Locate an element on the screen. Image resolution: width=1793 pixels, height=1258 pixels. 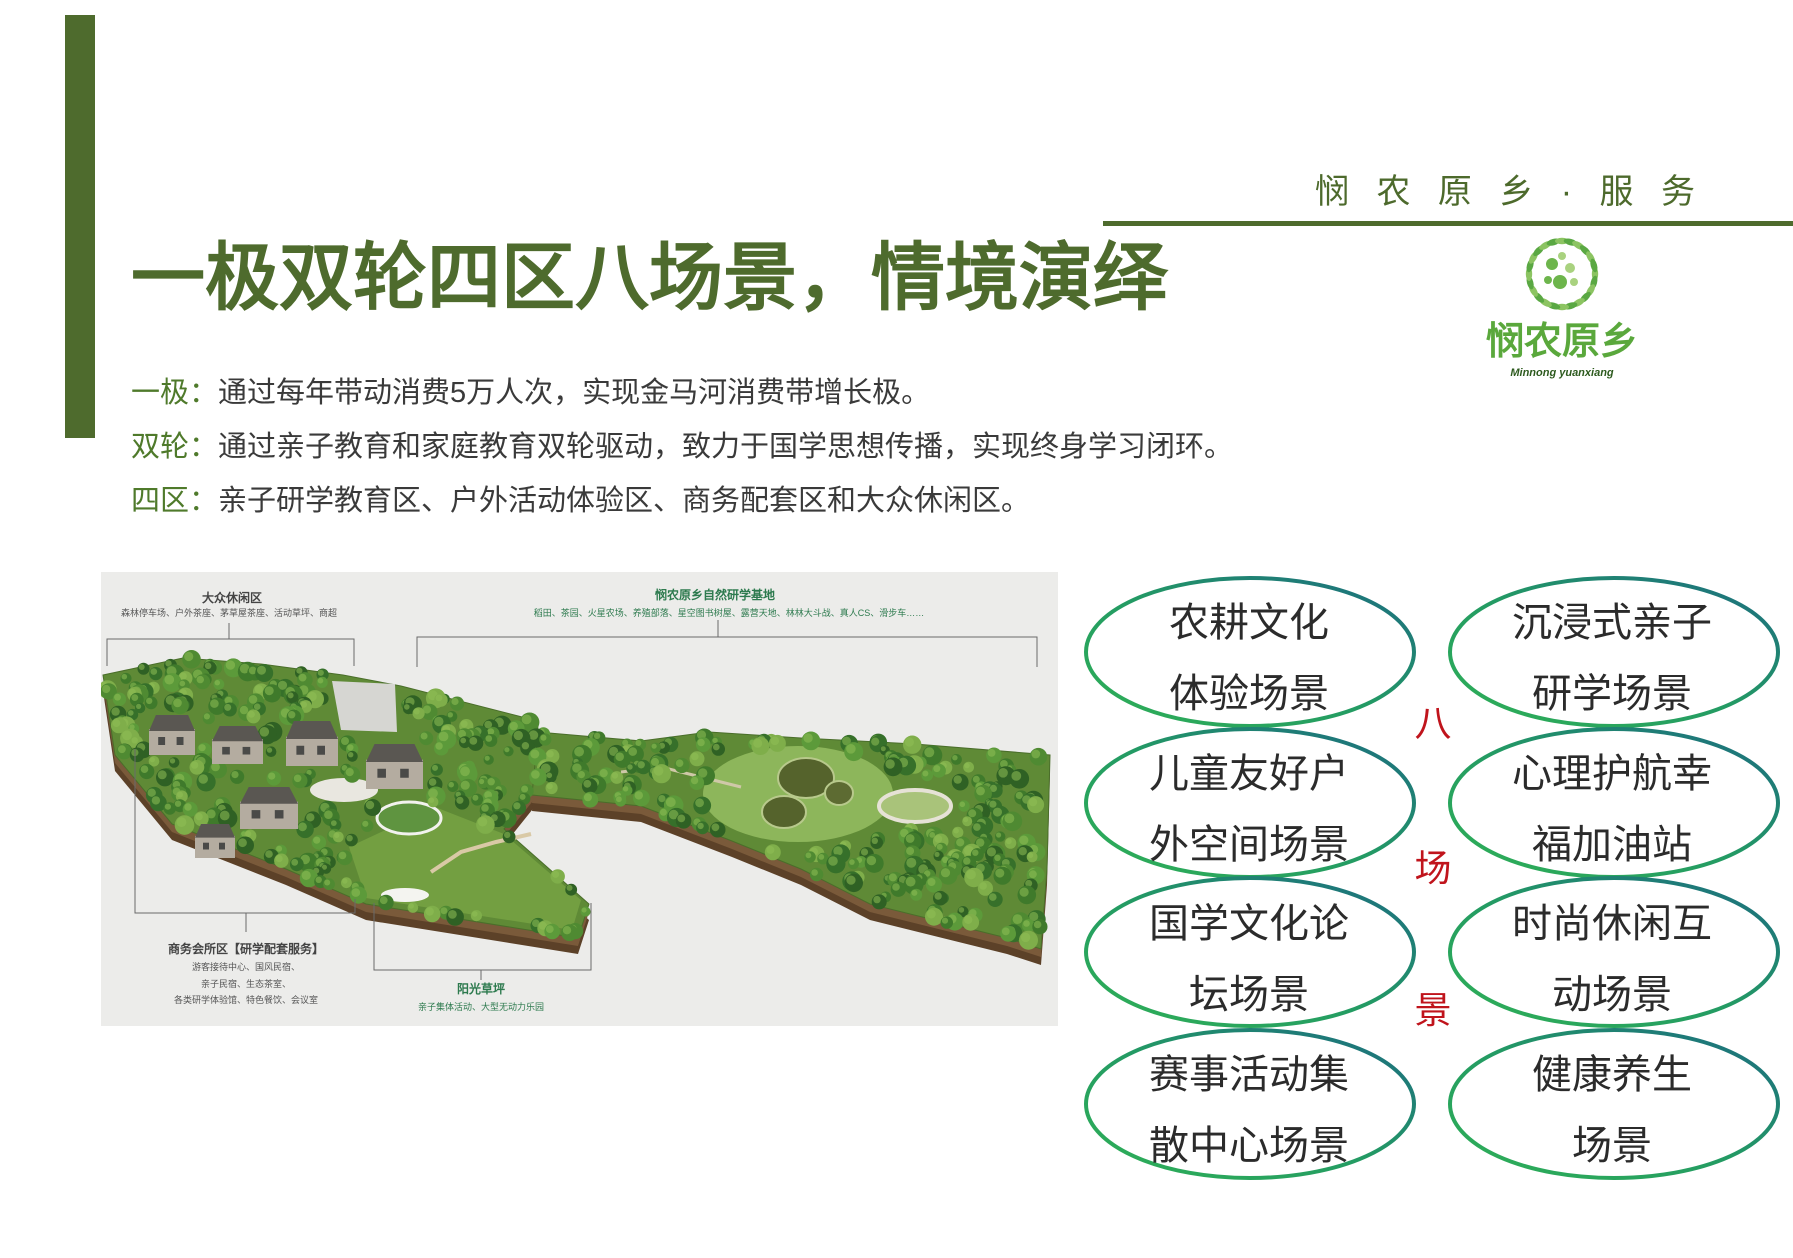
intro-label: 双轮： is located at coordinates (175, 447).